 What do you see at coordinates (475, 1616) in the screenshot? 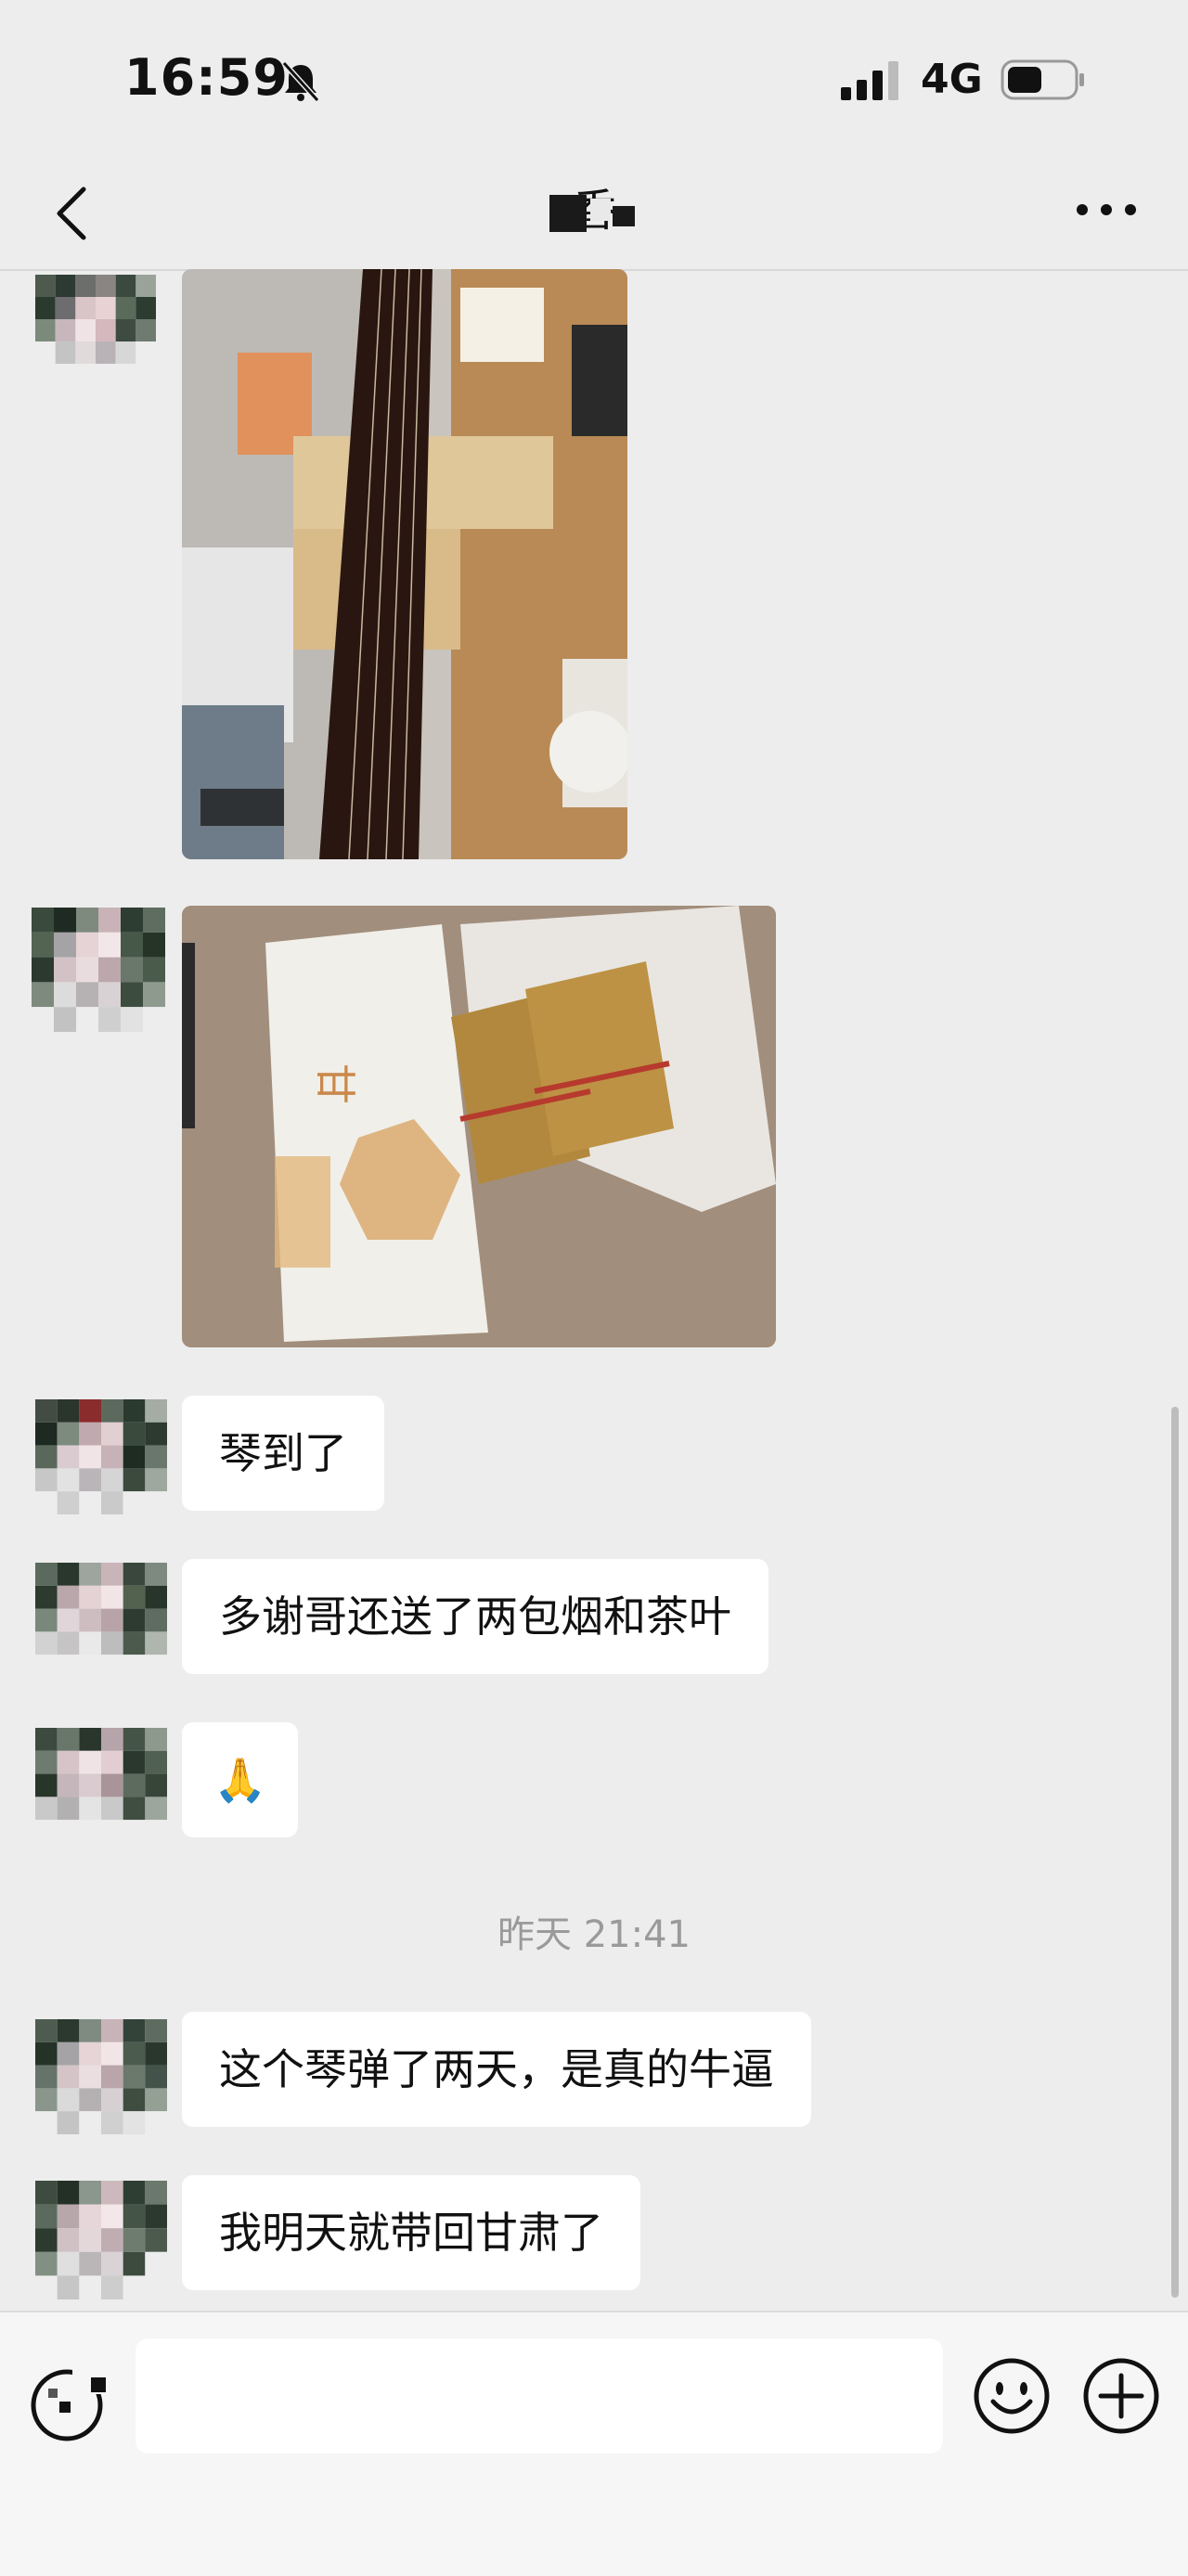
I see `message-bubble: 多谢哥还送了两包烟和茶叶` at bounding box center [475, 1616].